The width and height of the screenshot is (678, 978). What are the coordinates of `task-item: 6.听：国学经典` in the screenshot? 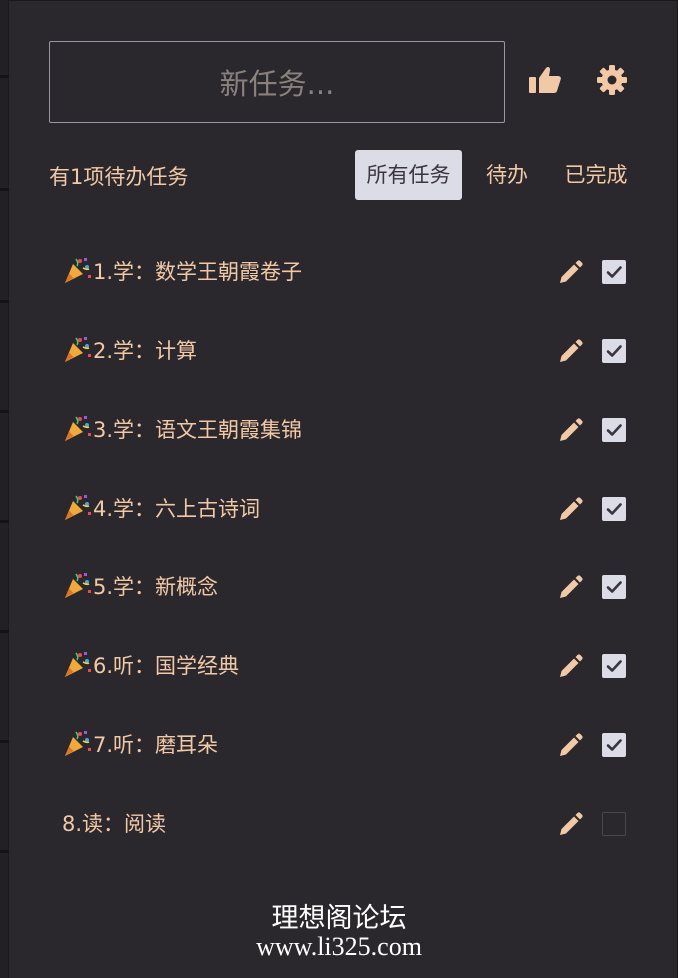 It's located at (352, 666).